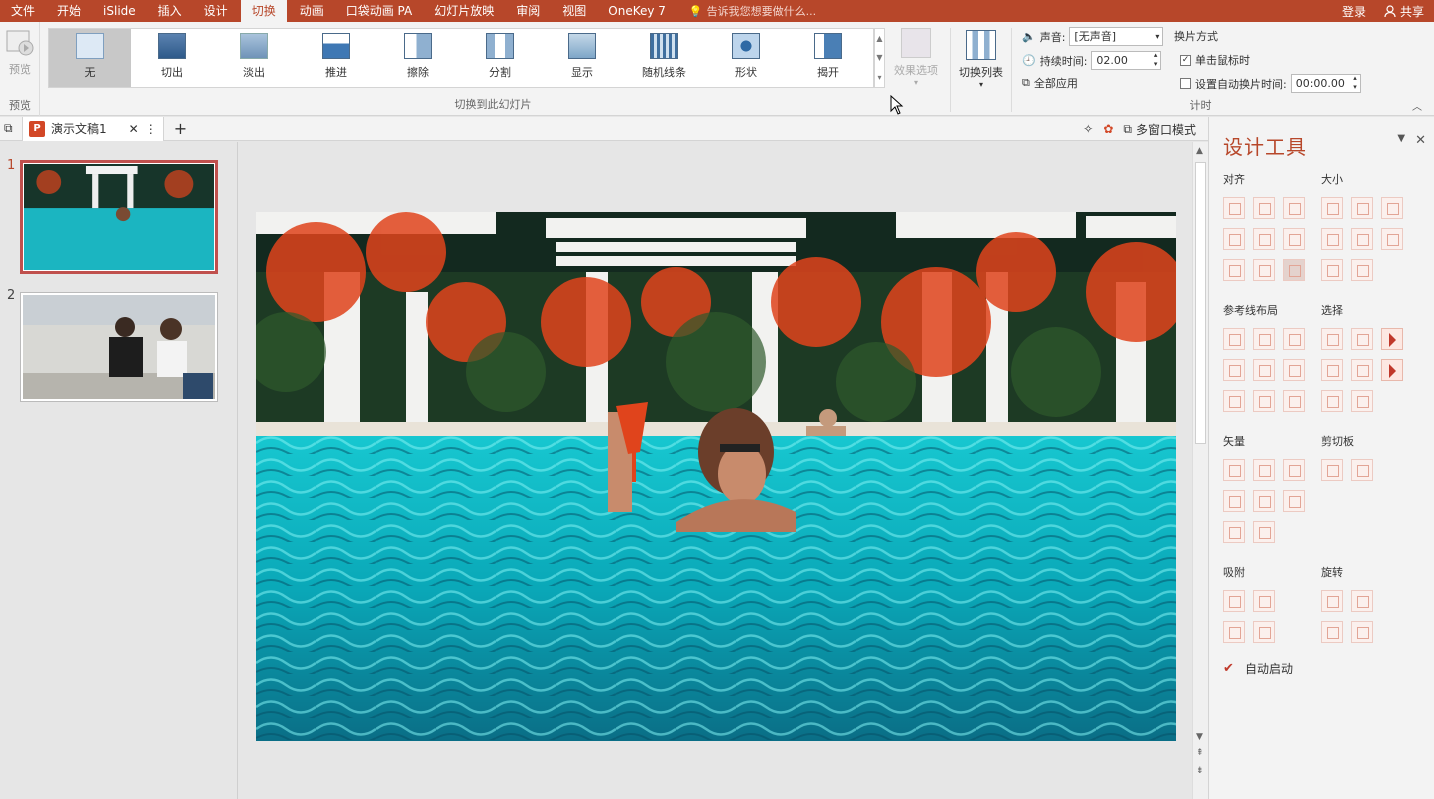 Image resolution: width=1434 pixels, height=799 pixels. I want to click on gallery-more-icon: ▾, so click(879, 77).